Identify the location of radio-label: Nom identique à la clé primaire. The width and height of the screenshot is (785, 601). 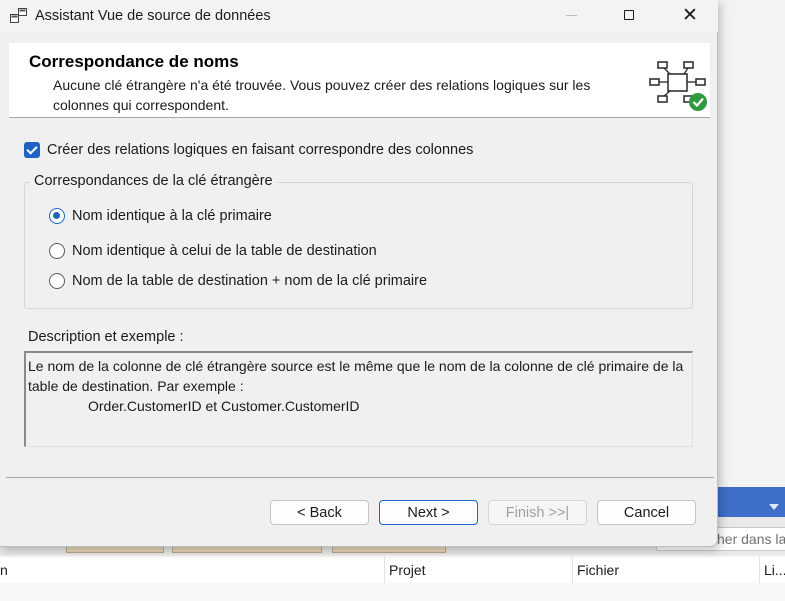
(172, 216).